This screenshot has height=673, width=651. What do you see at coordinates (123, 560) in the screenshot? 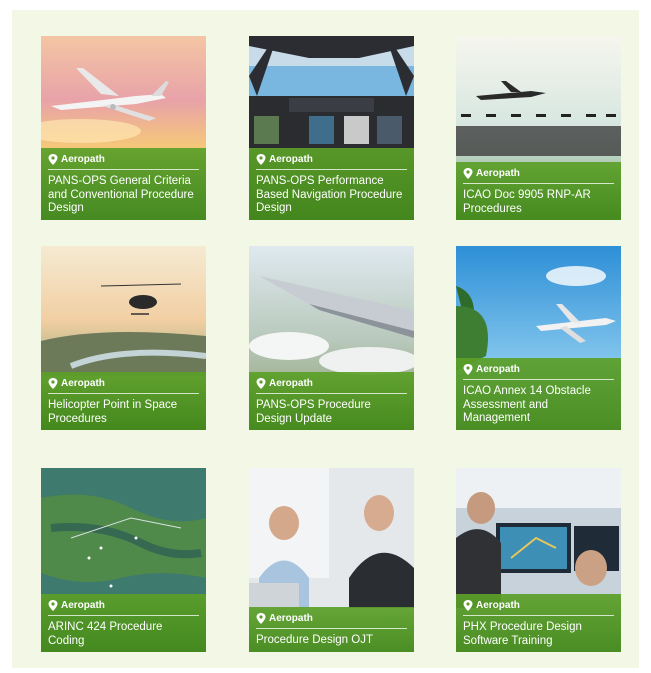
I see `course-card-arinc-424: Aeropath ARINC 424 Procedure Coding` at bounding box center [123, 560].